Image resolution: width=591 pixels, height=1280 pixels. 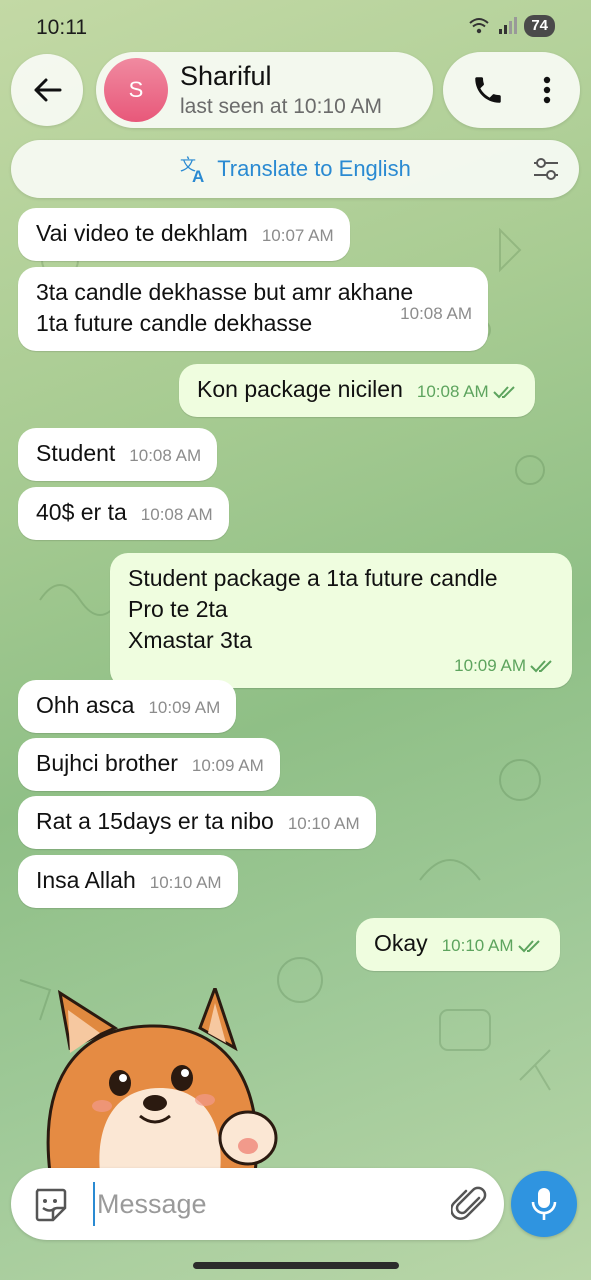 What do you see at coordinates (107, 763) in the screenshot?
I see `message-text: Bujhci brother` at bounding box center [107, 763].